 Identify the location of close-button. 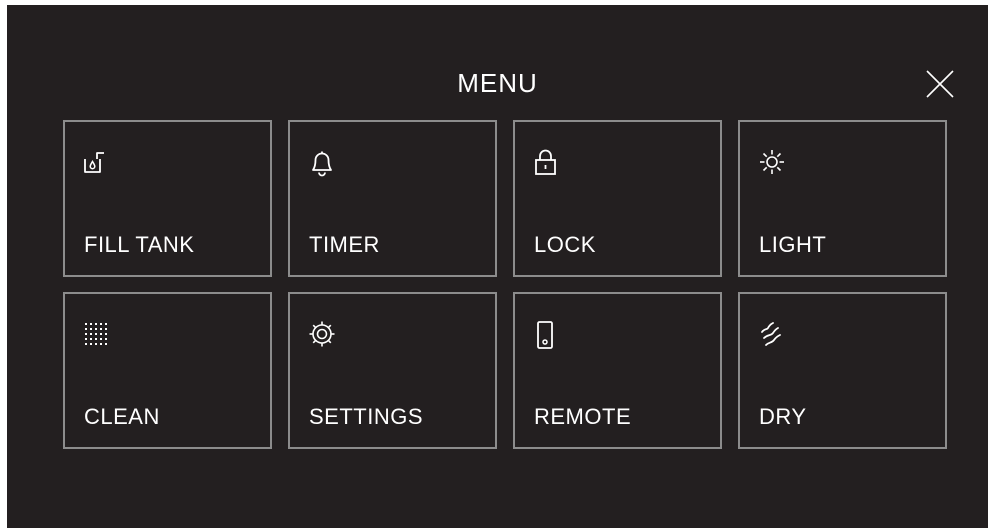
(940, 84).